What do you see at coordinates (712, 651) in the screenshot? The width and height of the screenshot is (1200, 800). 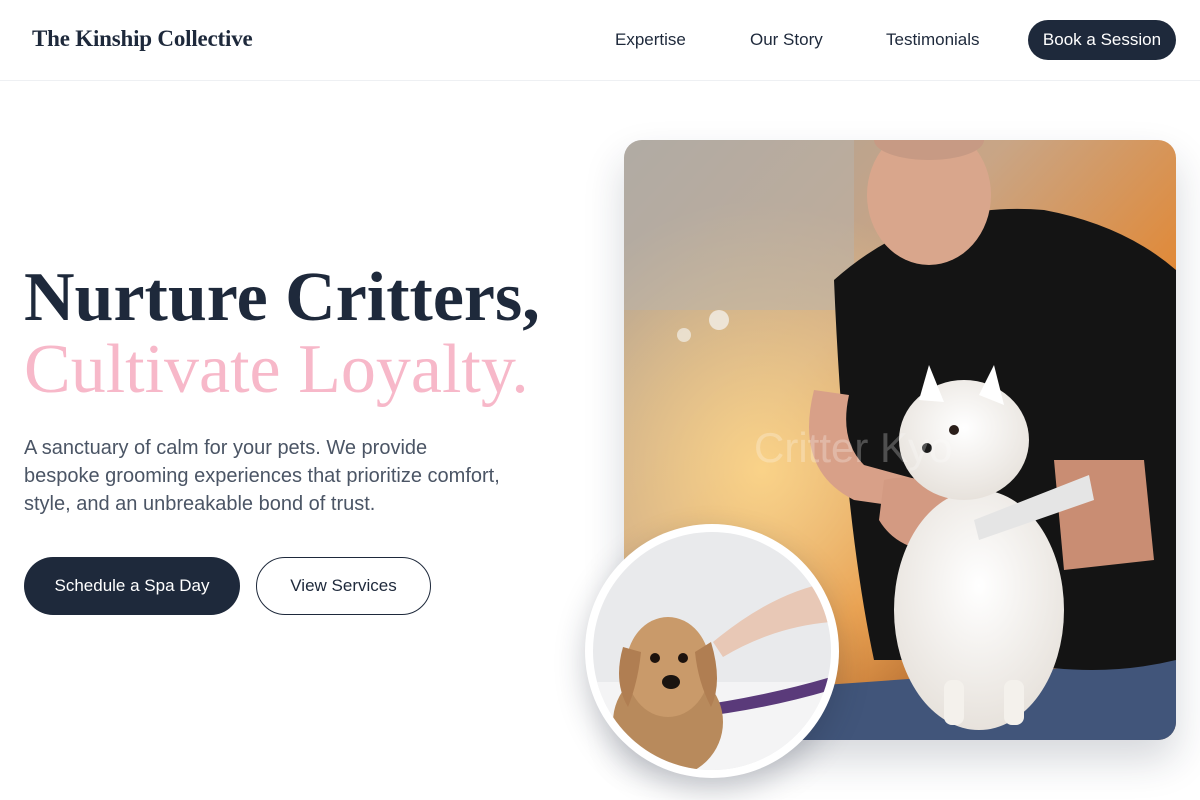 I see `wet-puppy-photo` at bounding box center [712, 651].